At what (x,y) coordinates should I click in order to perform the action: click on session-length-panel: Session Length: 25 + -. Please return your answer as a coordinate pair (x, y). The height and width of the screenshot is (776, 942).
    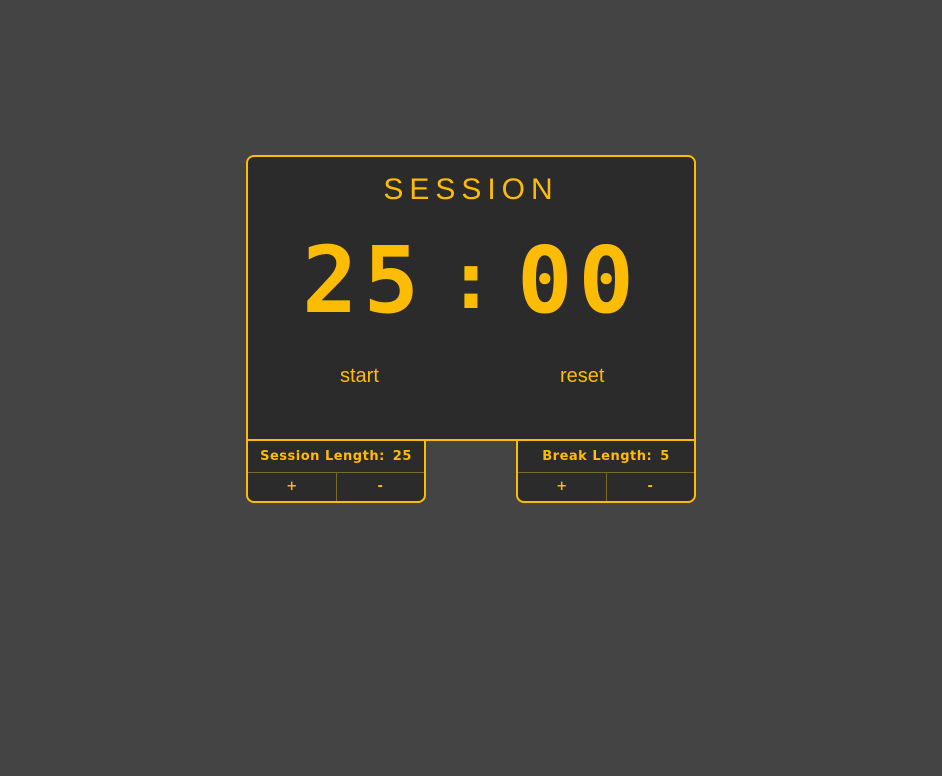
    Looking at the image, I should click on (336, 471).